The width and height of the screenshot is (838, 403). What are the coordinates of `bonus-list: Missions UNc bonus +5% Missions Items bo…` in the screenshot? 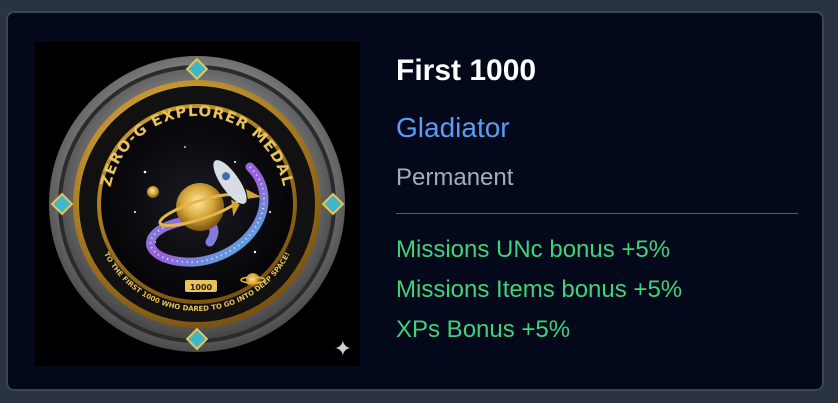 It's located at (597, 290).